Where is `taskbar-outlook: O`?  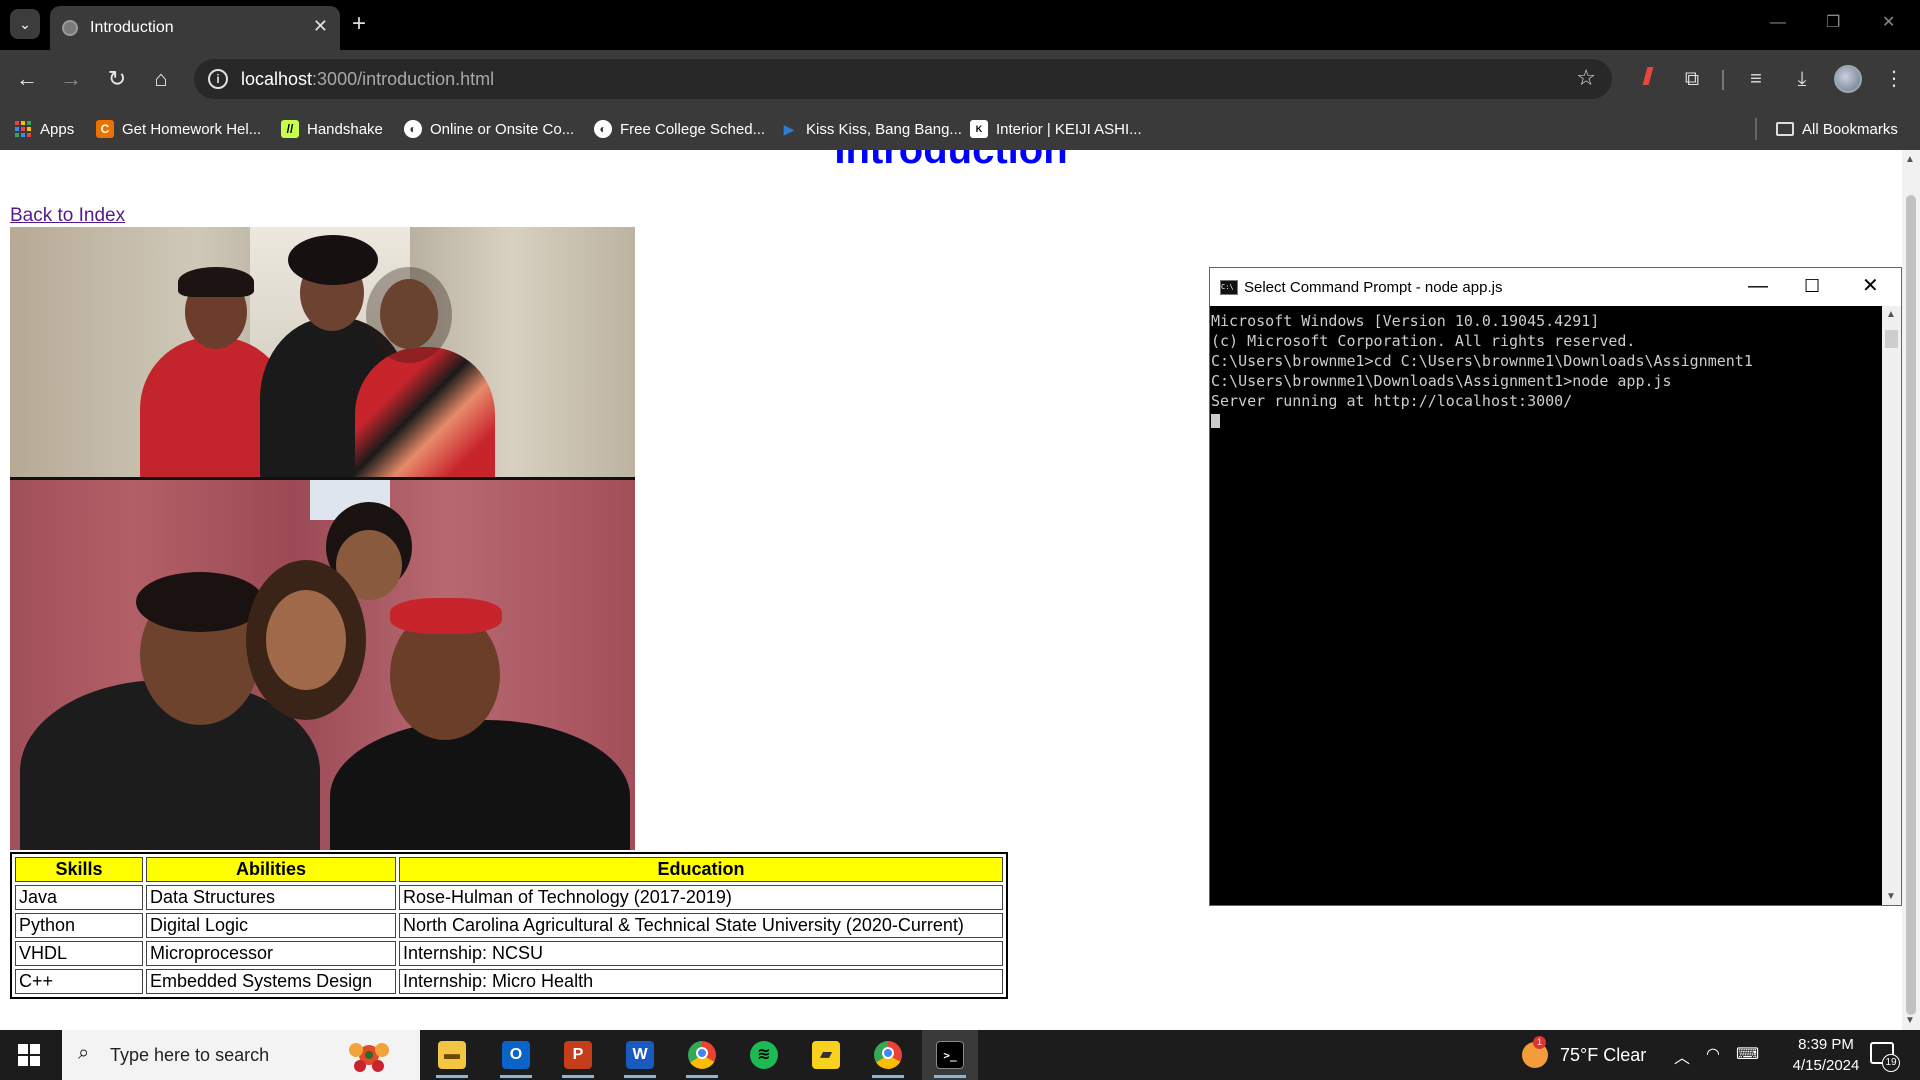
taskbar-outlook: O is located at coordinates (516, 1055).